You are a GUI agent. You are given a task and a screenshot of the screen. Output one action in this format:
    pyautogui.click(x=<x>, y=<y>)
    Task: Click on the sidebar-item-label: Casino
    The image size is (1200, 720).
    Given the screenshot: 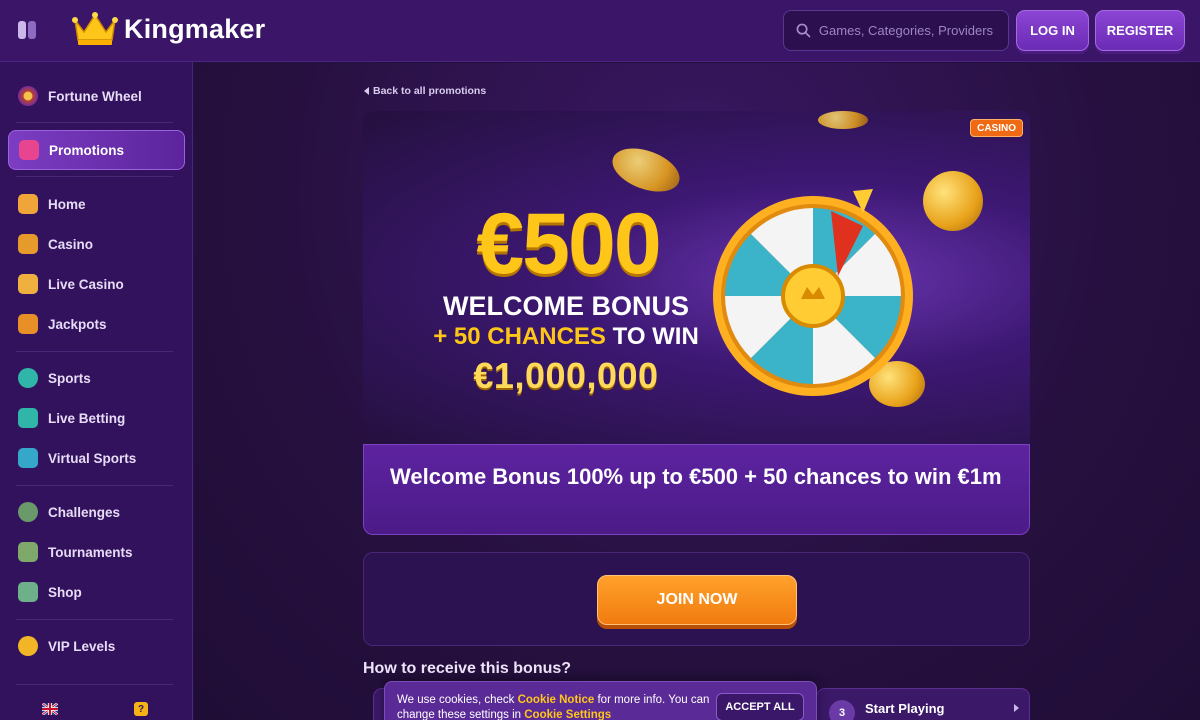 What is the action you would take?
    pyautogui.click(x=71, y=244)
    